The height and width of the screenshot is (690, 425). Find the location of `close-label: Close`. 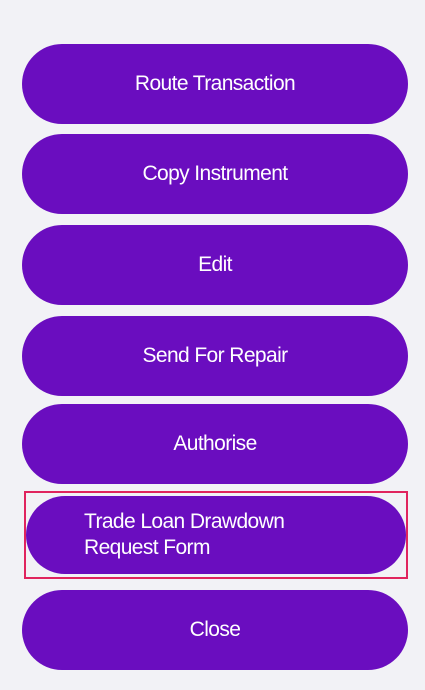

close-label: Close is located at coordinates (215, 629).